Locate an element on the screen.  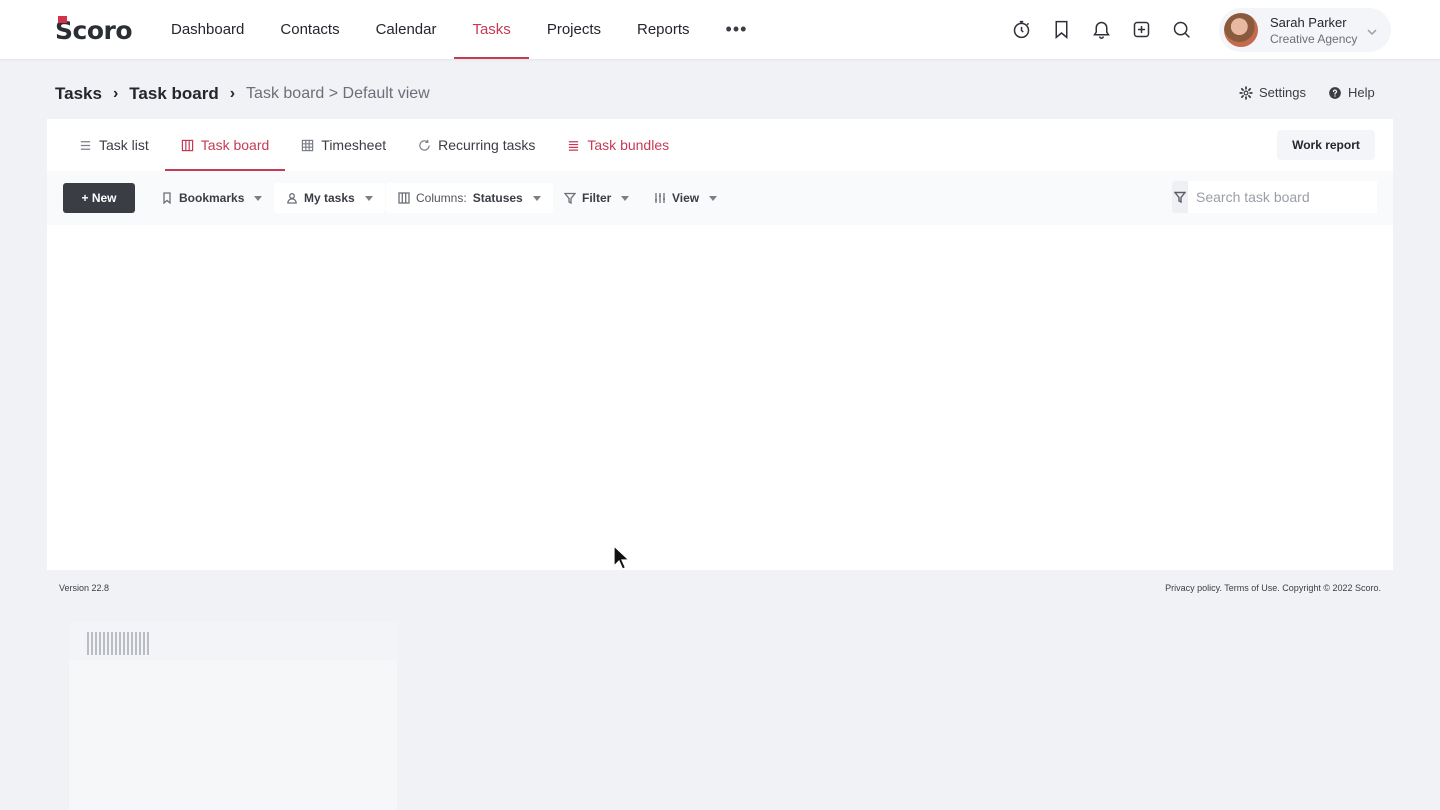
user-menu: Sarah Parker Creative Agency is located at coordinates (1305, 30).